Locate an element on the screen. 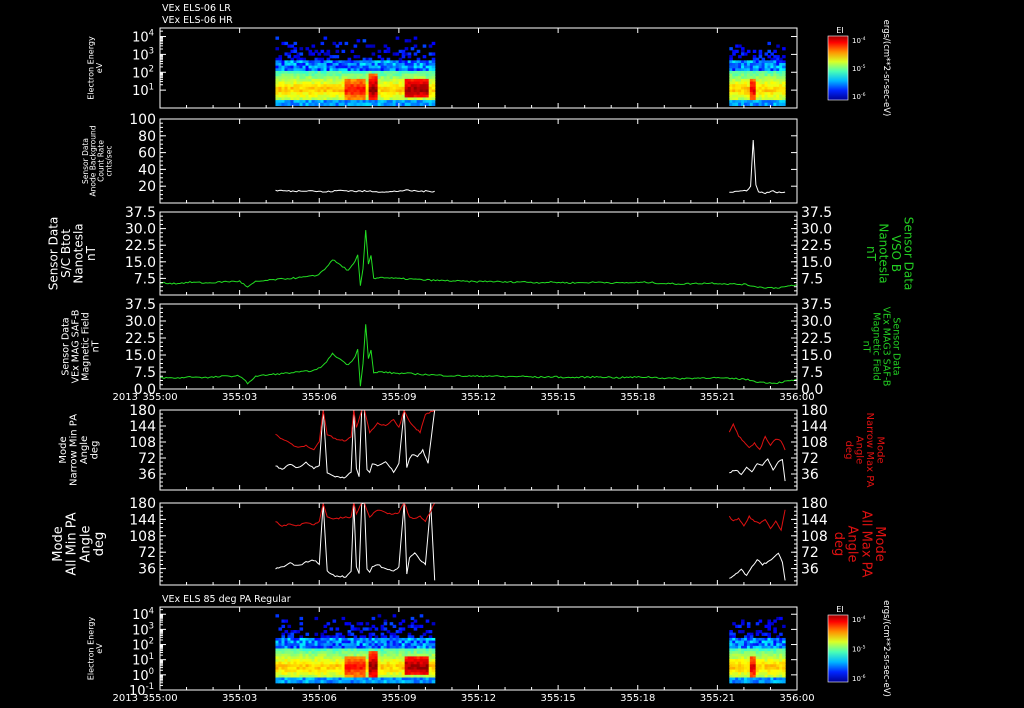  tick-exponent: 4 is located at coordinates (151, 610).